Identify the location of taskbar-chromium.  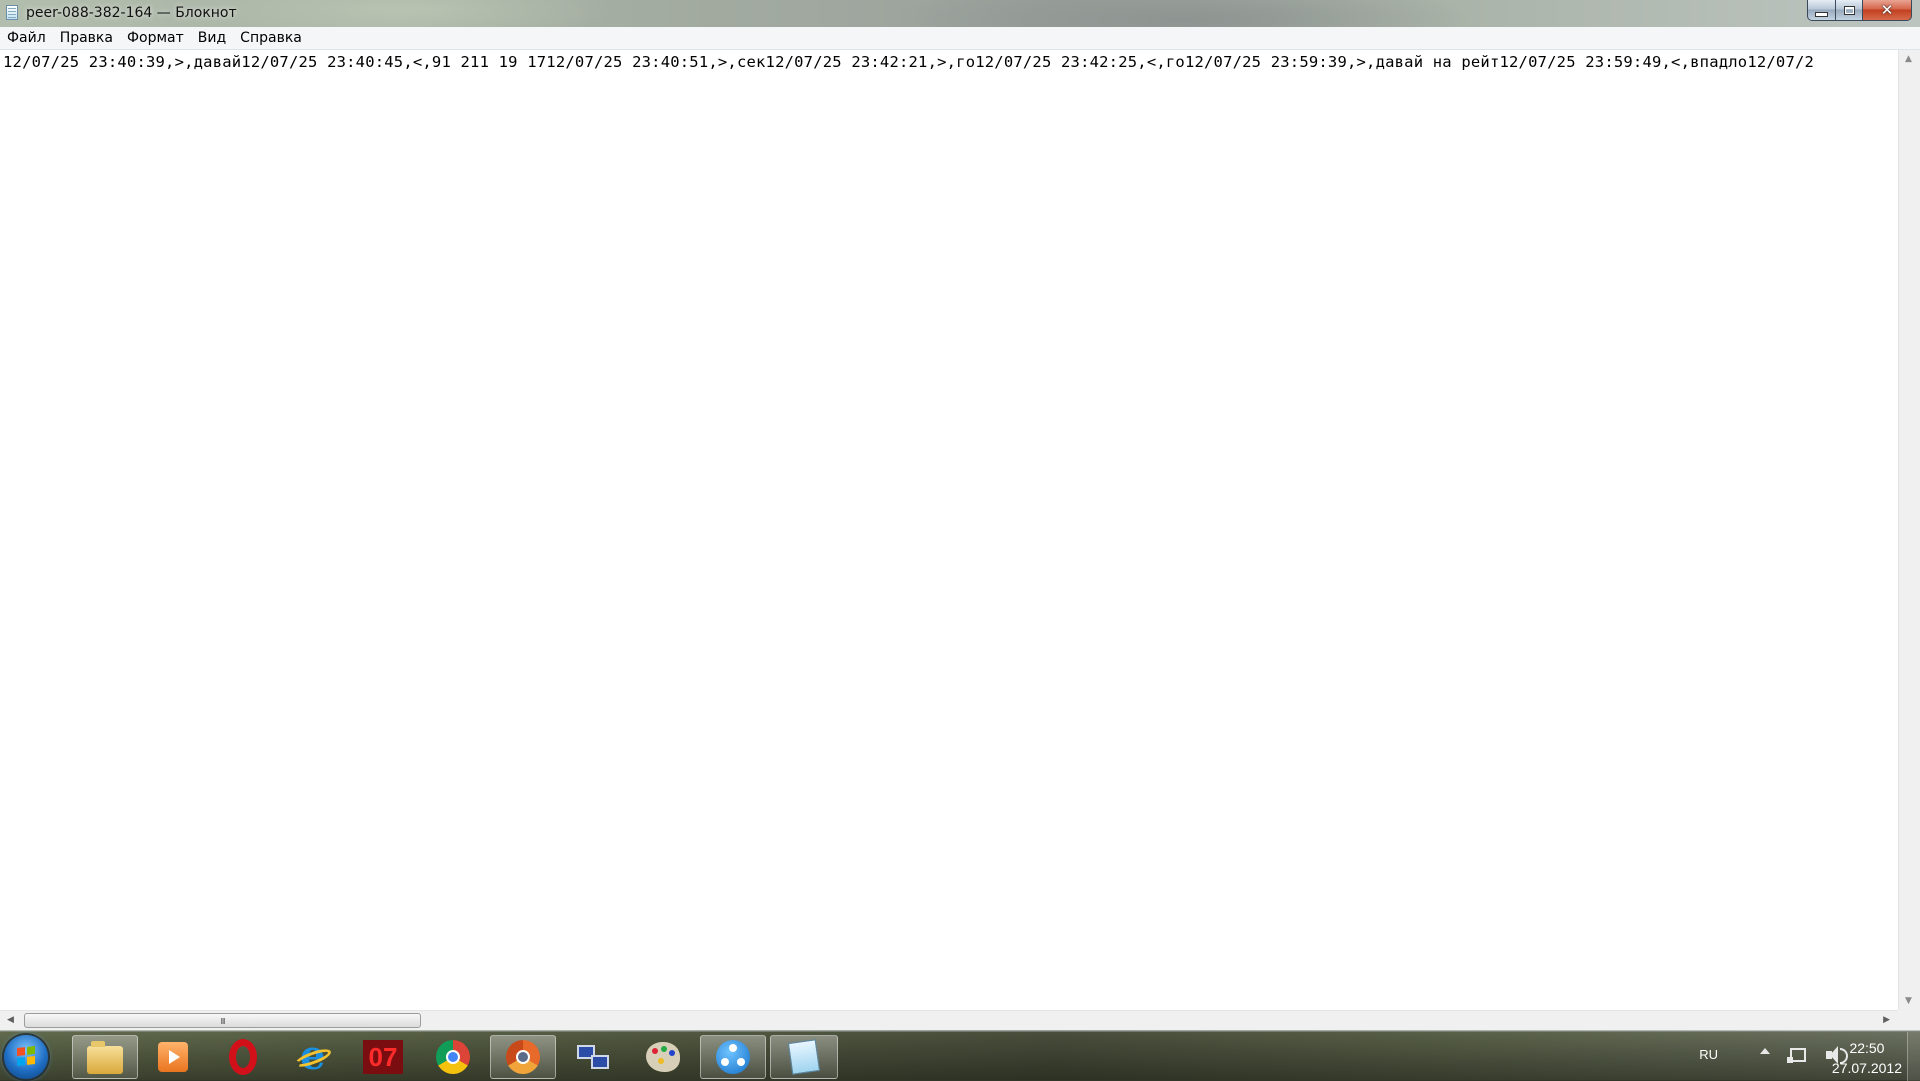
(523, 1057).